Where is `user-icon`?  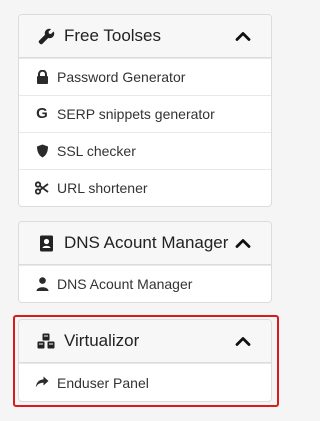 user-icon is located at coordinates (42, 284).